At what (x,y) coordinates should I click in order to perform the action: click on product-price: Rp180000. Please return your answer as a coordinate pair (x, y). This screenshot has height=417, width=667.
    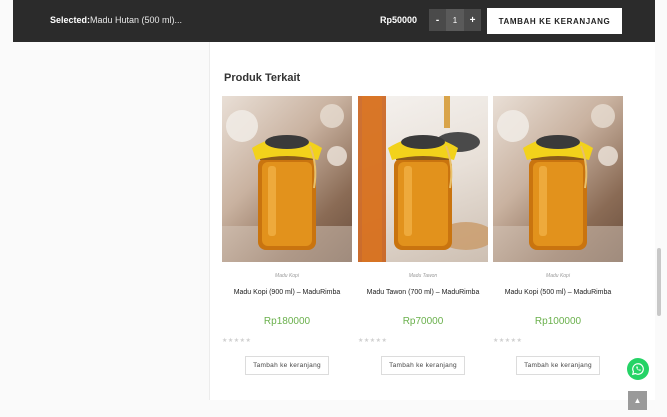
    Looking at the image, I should click on (287, 321).